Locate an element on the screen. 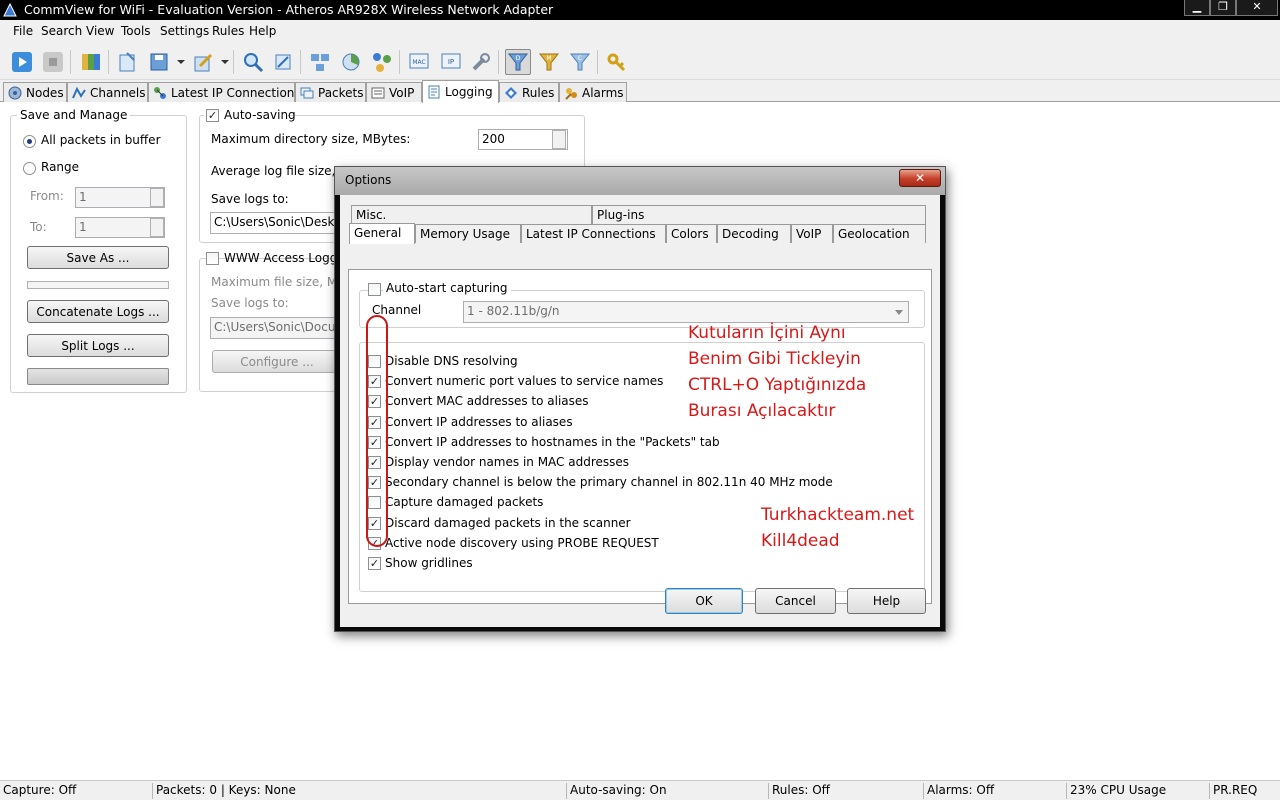 This screenshot has height=800, width=1280. tab-decoding: Decoding is located at coordinates (754, 233).